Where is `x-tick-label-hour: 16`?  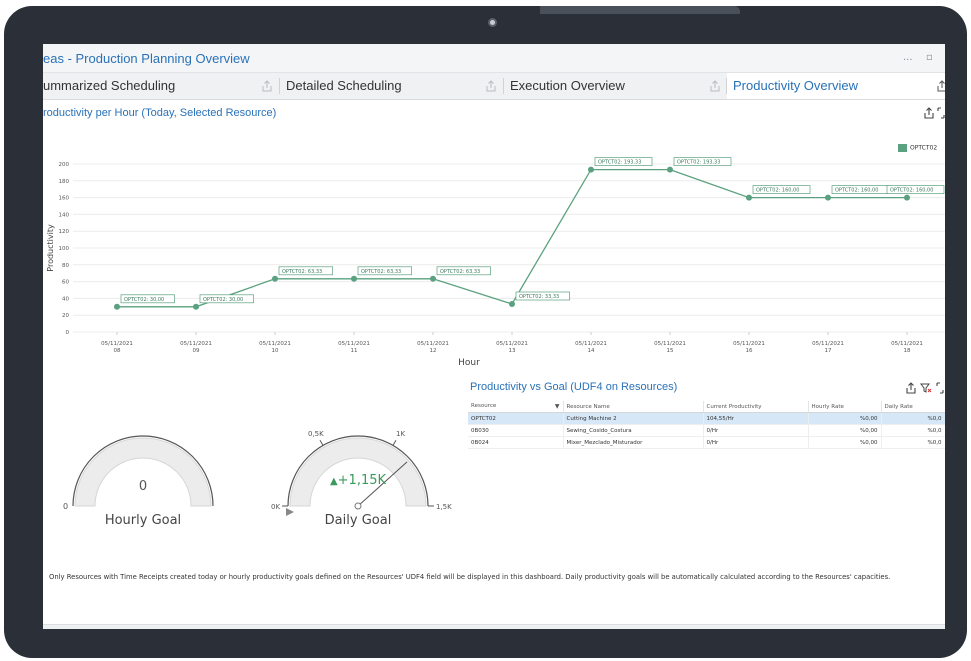
x-tick-label-hour: 16 is located at coordinates (749, 351).